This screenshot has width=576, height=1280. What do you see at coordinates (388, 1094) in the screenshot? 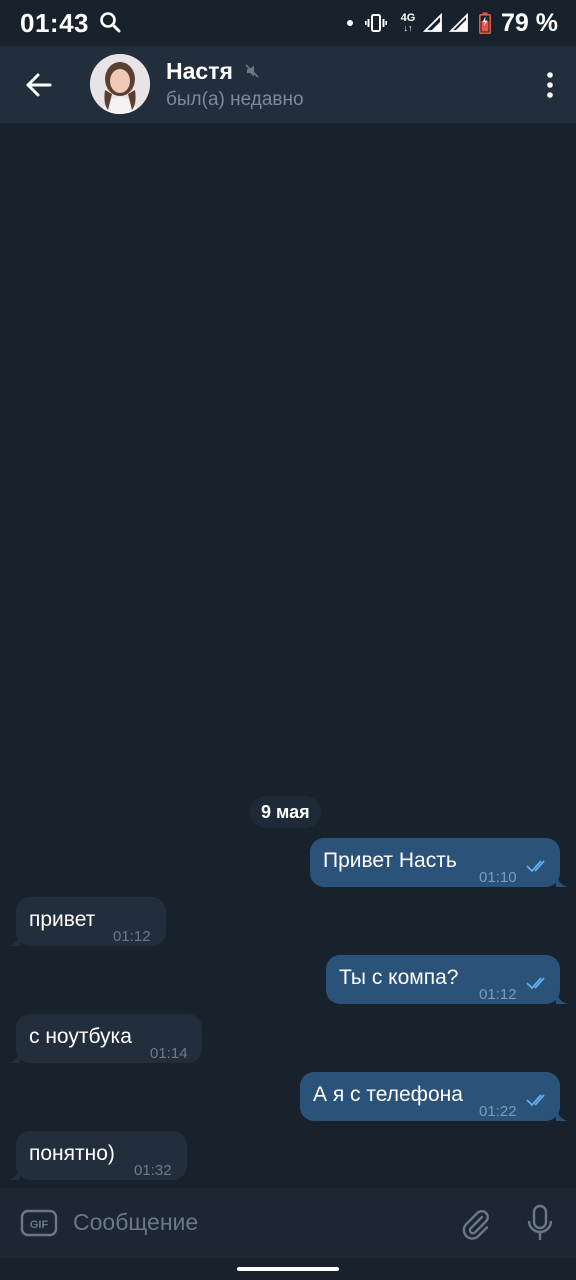
I see `message-text: А я с телефона` at bounding box center [388, 1094].